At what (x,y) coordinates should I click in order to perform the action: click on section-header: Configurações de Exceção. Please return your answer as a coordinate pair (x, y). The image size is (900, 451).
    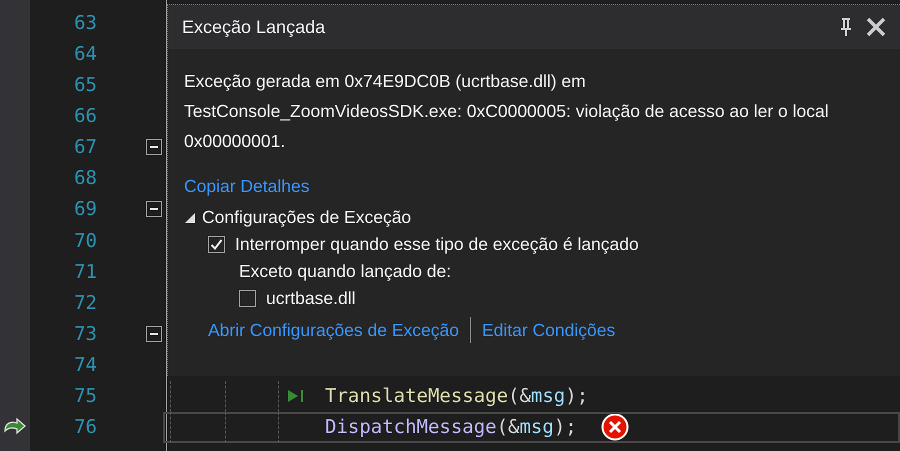
    Looking at the image, I should click on (307, 217).